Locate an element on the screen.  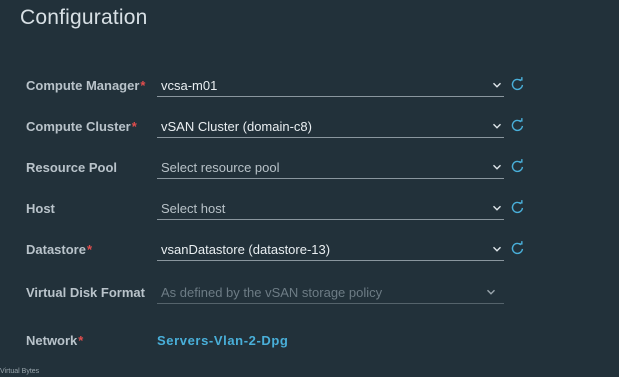
resource-pool-placeholder: Select resource pool is located at coordinates (220, 167).